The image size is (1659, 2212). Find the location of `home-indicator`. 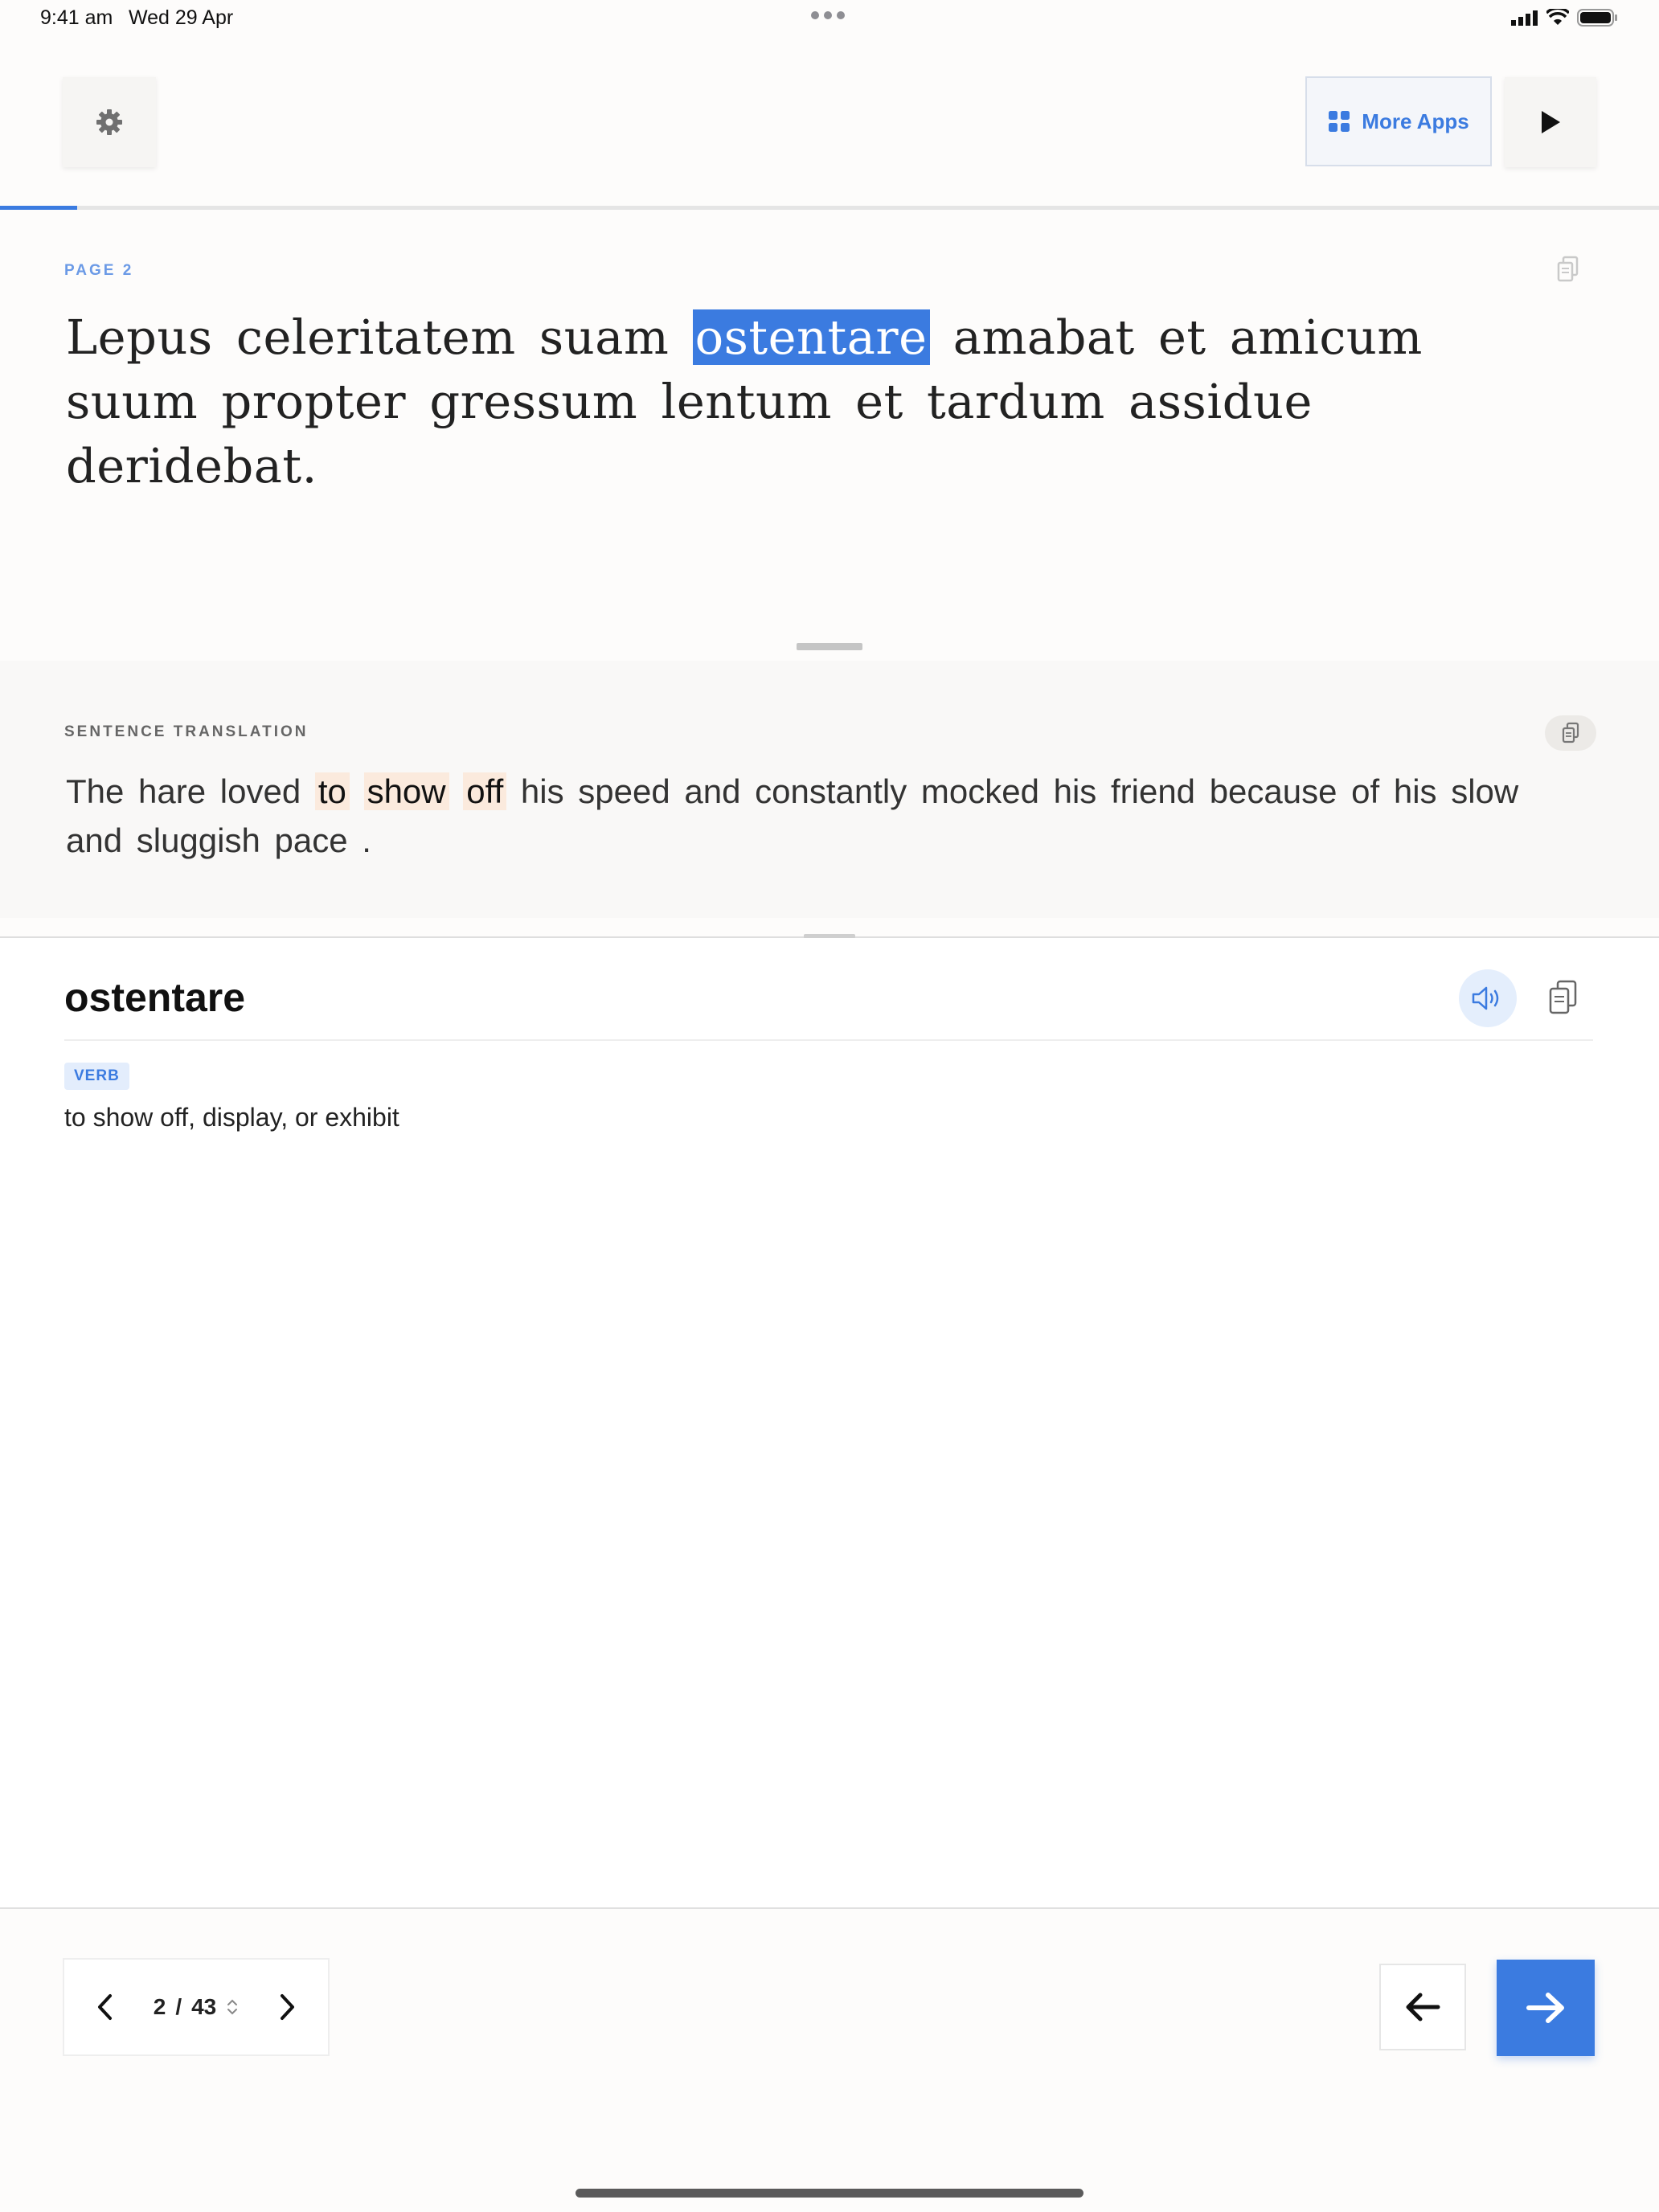

home-indicator is located at coordinates (829, 2193).